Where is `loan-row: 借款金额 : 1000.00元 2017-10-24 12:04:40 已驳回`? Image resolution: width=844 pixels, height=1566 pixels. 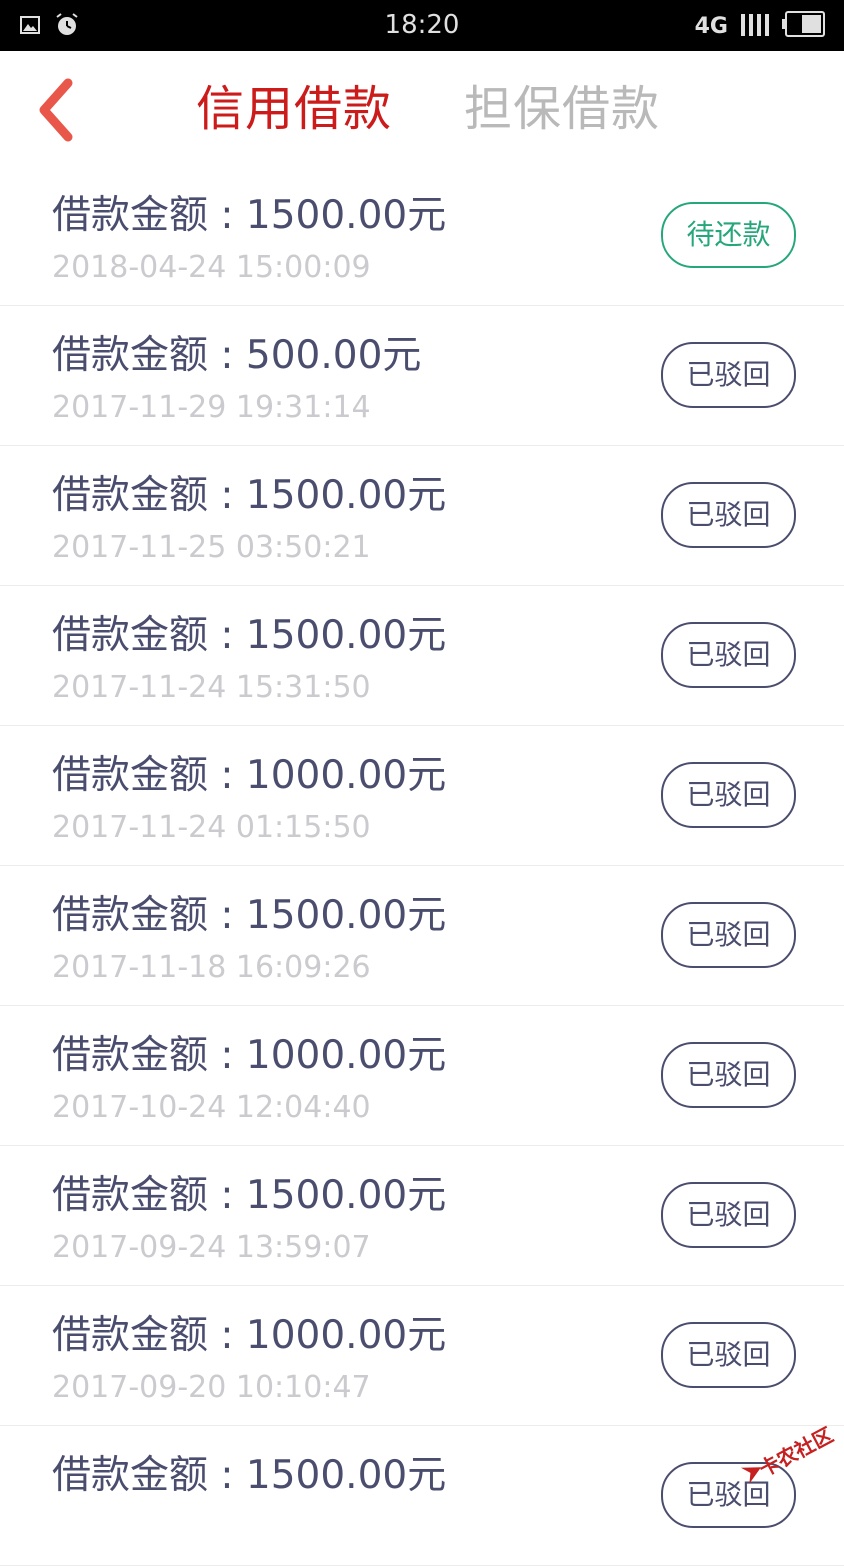
loan-row: 借款金额 : 1000.00元 2017-10-24 12:04:40 已驳回 is located at coordinates (422, 1076).